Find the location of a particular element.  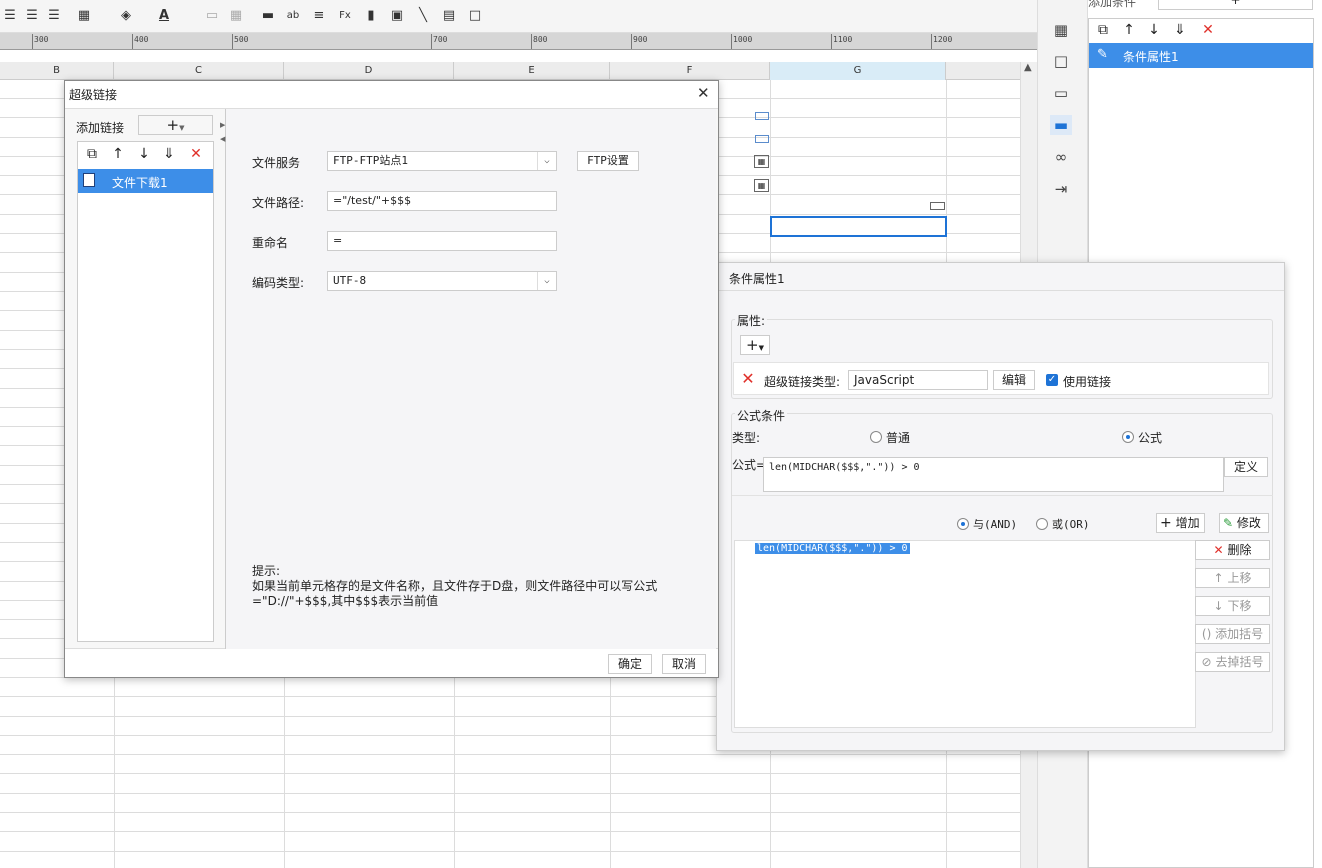

ok-button: 确定 is located at coordinates (630, 664).